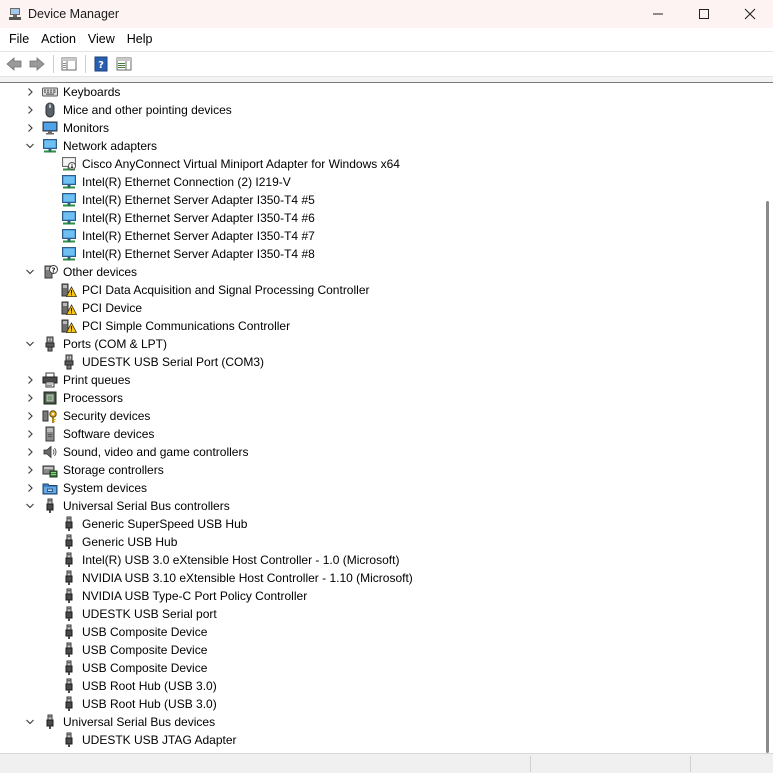  What do you see at coordinates (69, 326) in the screenshot?
I see `warning-device-icon` at bounding box center [69, 326].